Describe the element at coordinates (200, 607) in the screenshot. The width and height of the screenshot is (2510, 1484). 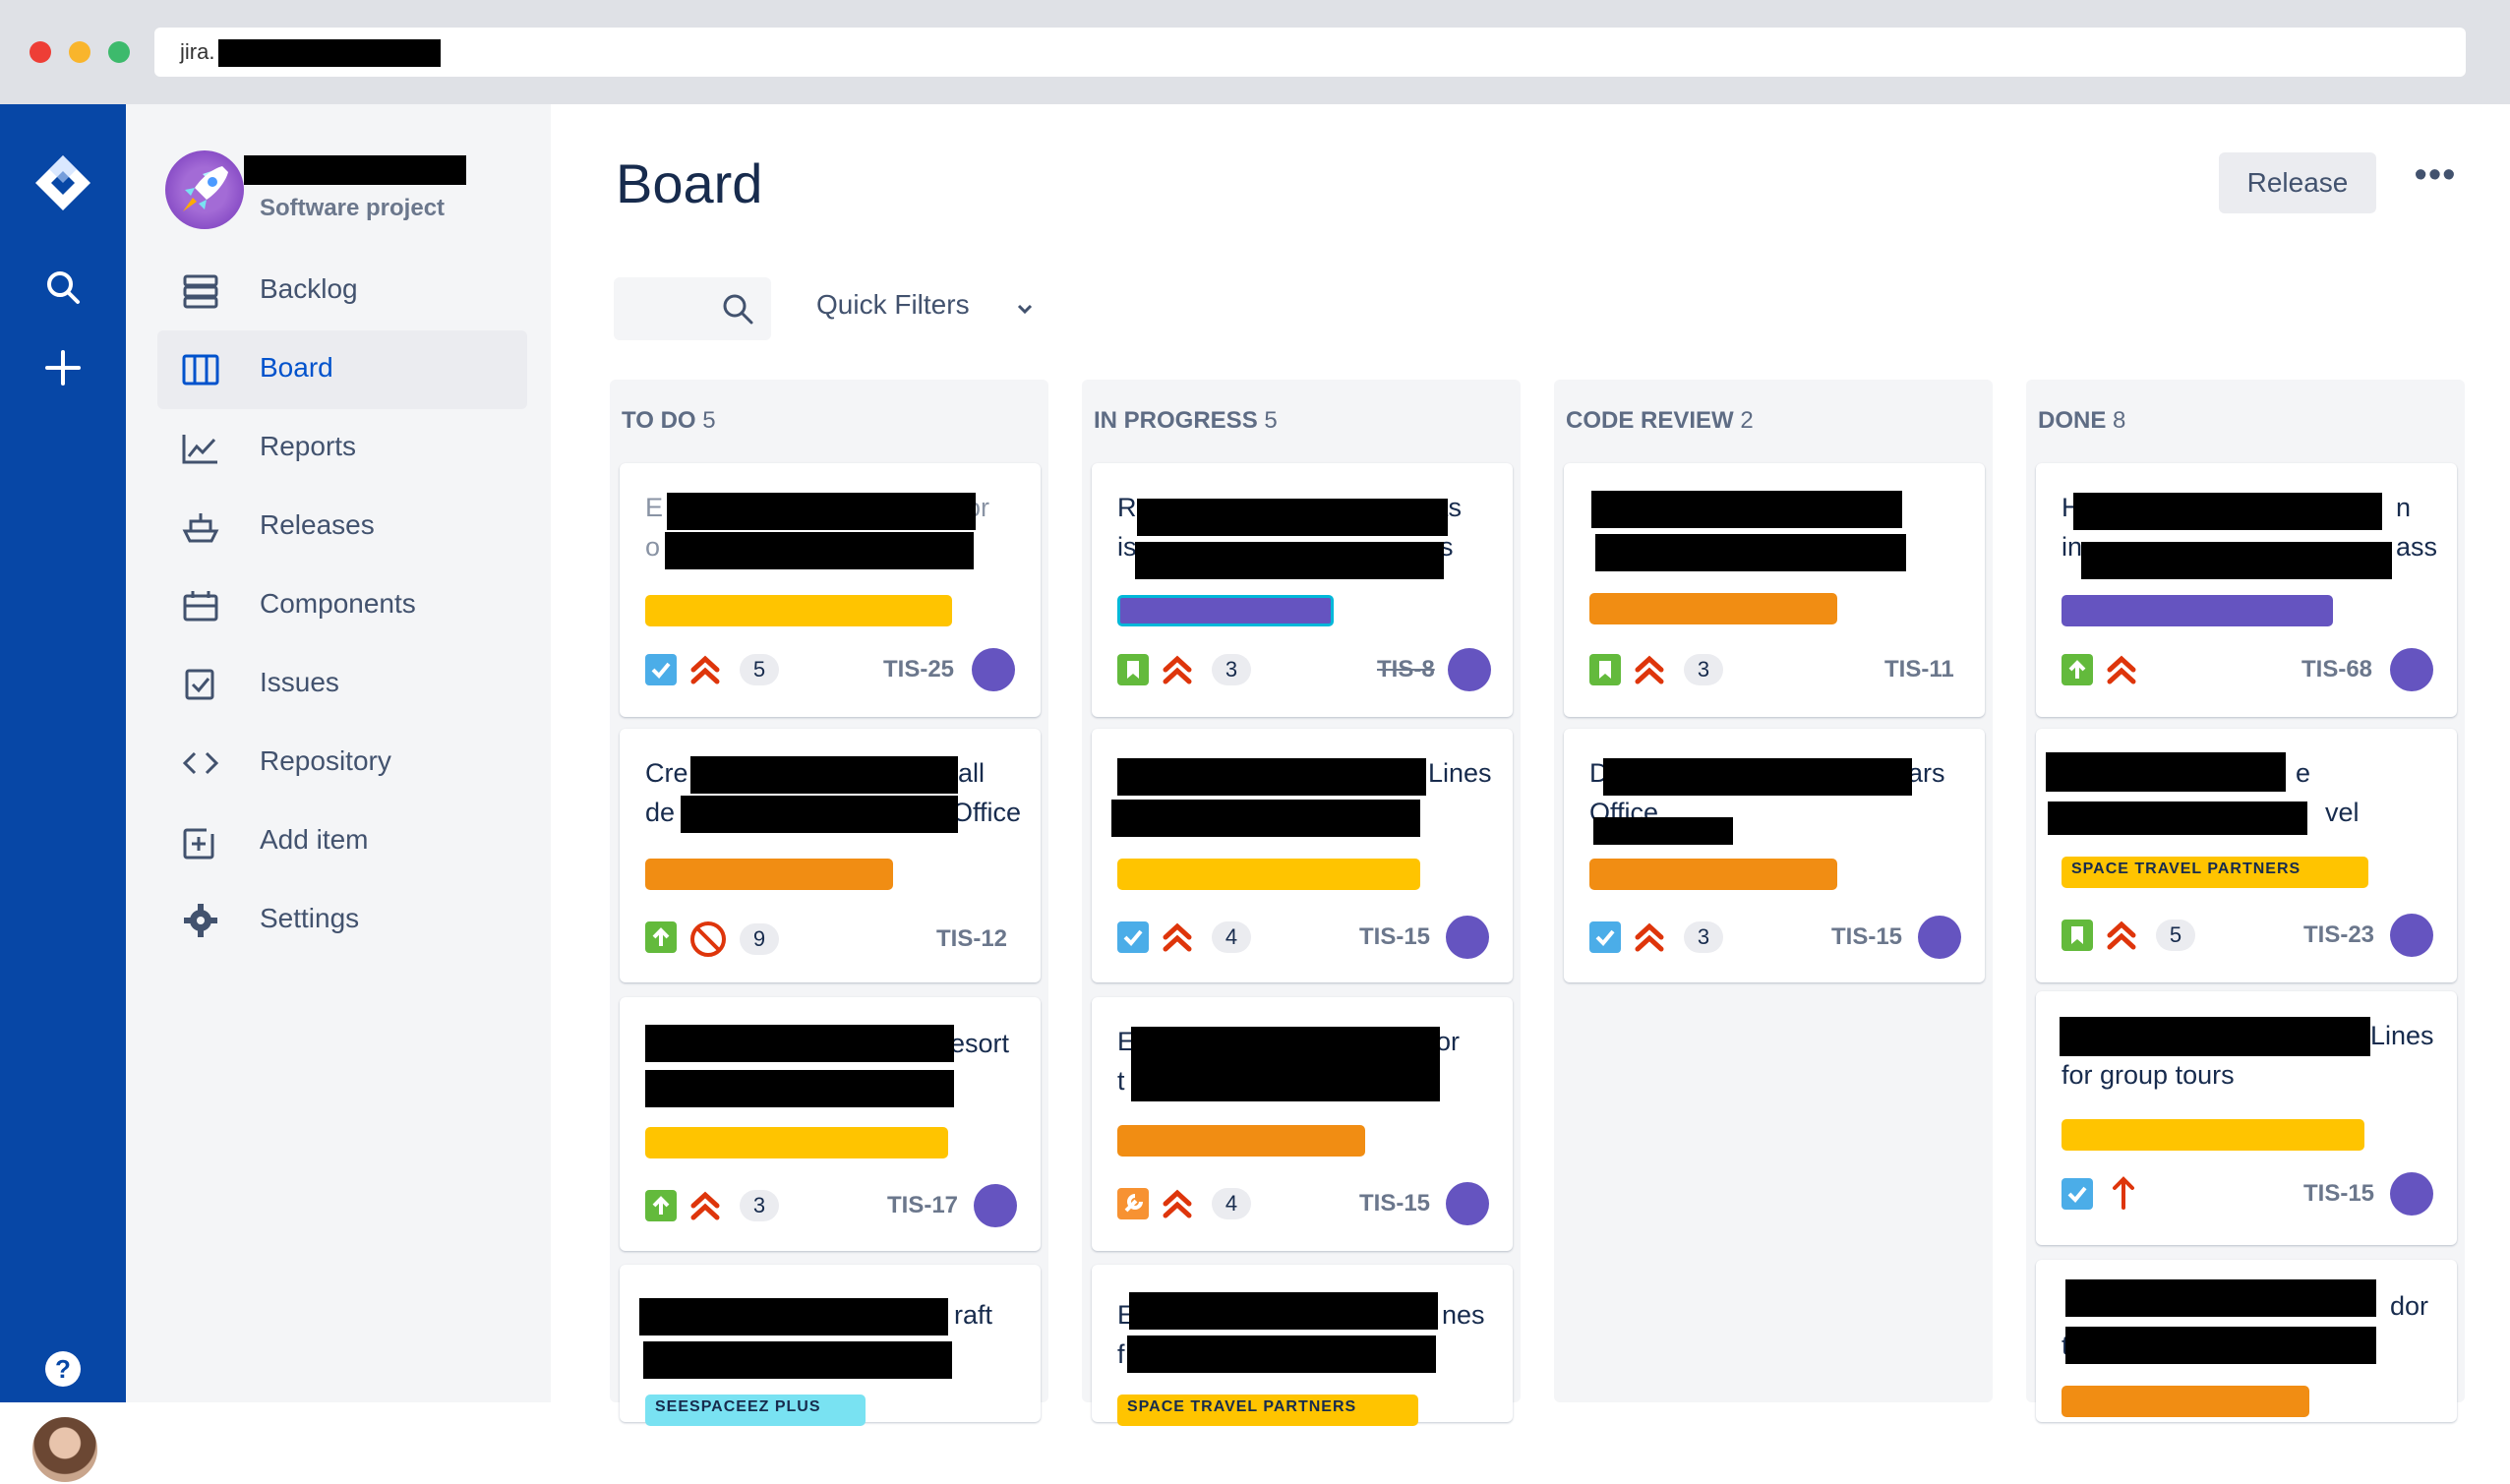
I see `components-icon` at that location.